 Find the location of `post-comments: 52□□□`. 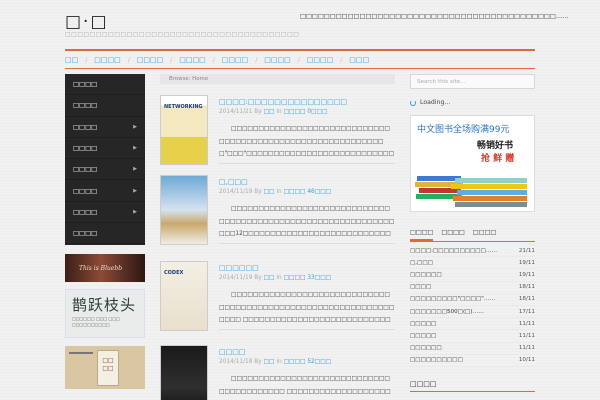

post-comments: 52□□□ is located at coordinates (319, 362).